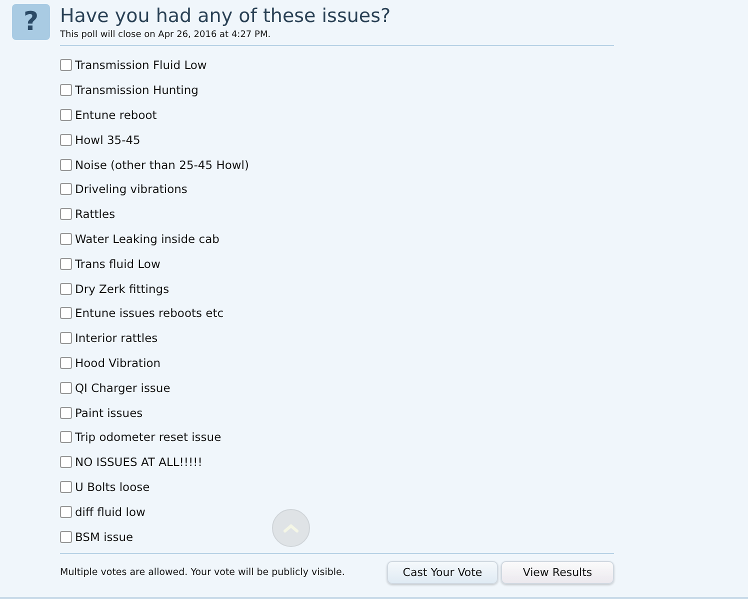  Describe the element at coordinates (141, 65) in the screenshot. I see `option-label: Transmission Fluid Low` at that location.